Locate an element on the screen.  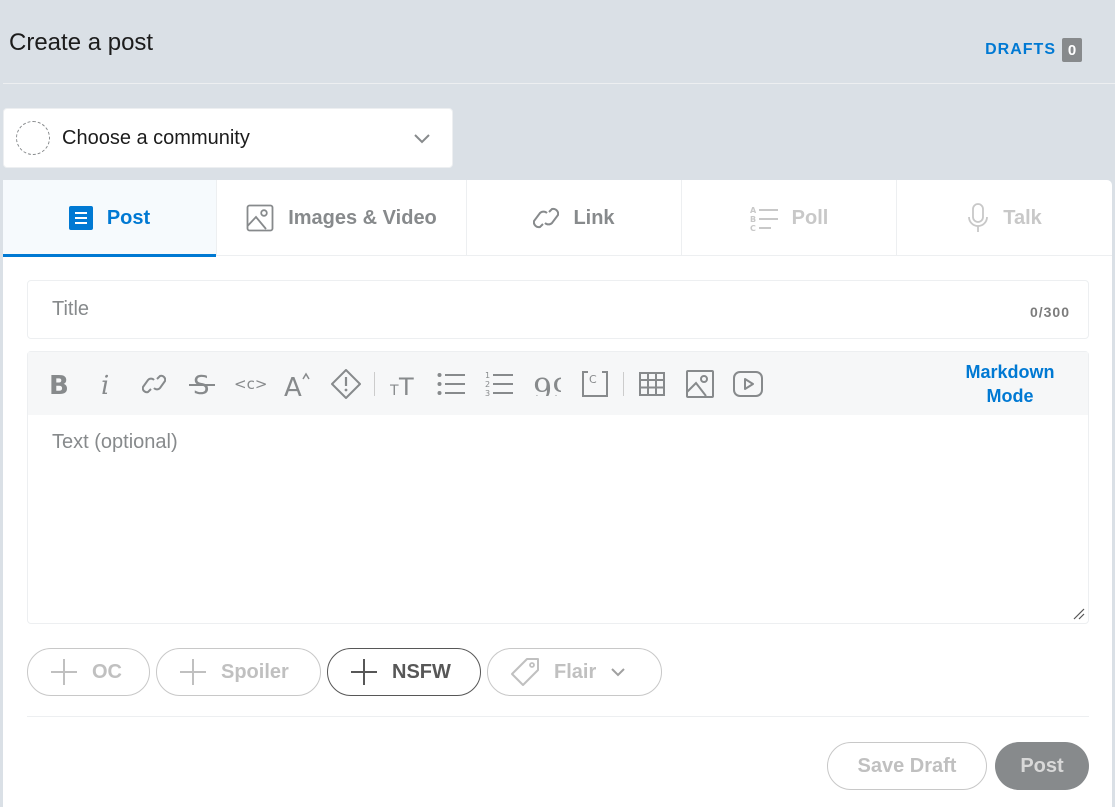
svg-text: <c> is located at coordinates (250, 384).